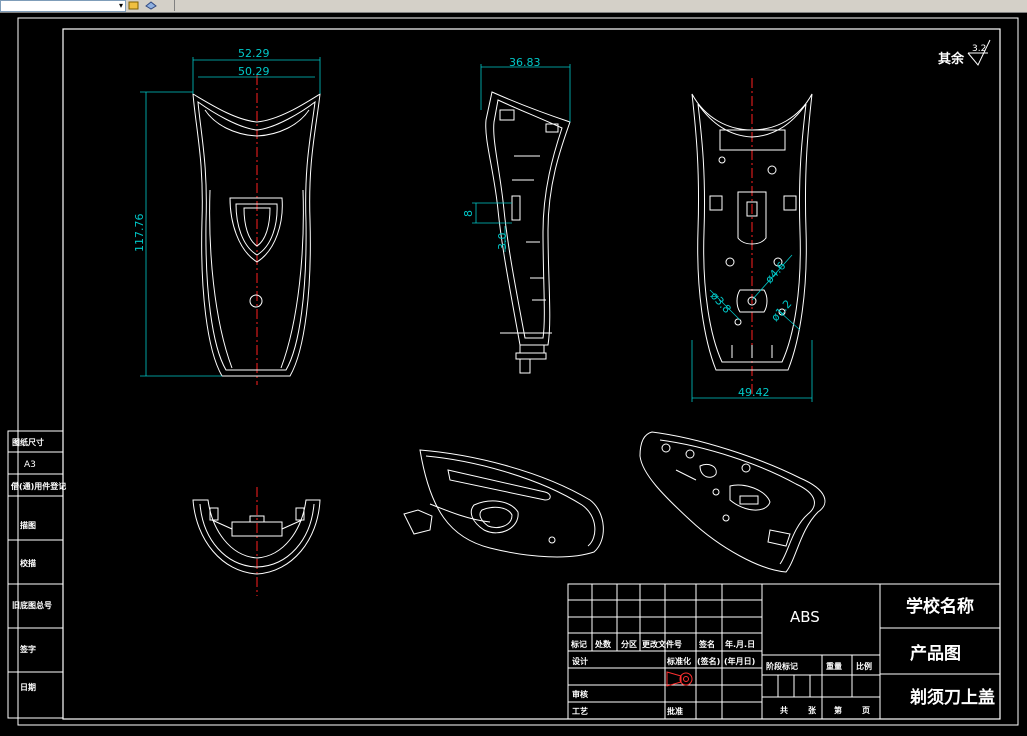  I want to click on layers-stack-icon, so click(151, 5).